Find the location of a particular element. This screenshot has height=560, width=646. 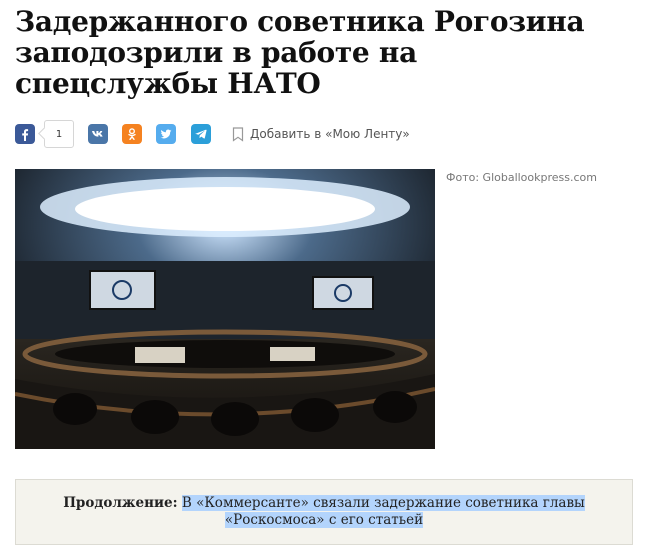

photo-credit: Фото: Globallookpress.com is located at coordinates (521, 177).